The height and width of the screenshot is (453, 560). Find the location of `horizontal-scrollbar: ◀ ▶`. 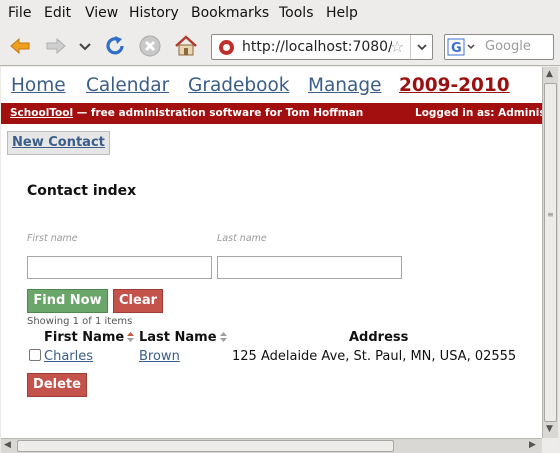

horizontal-scrollbar: ◀ ▶ is located at coordinates (271, 445).